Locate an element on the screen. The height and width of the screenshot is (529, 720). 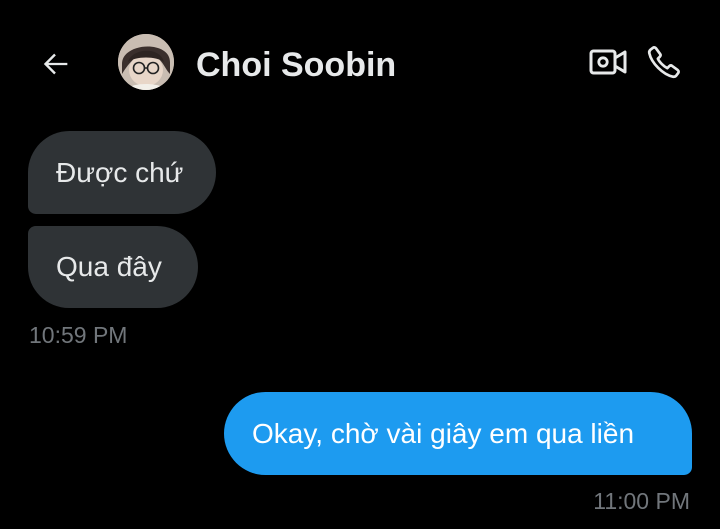
message-timestamp: 11:00 PM is located at coordinates (641, 501).